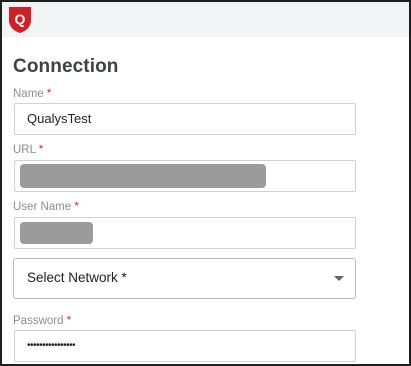  Describe the element at coordinates (339, 278) in the screenshot. I see `chevron-down-icon` at that location.